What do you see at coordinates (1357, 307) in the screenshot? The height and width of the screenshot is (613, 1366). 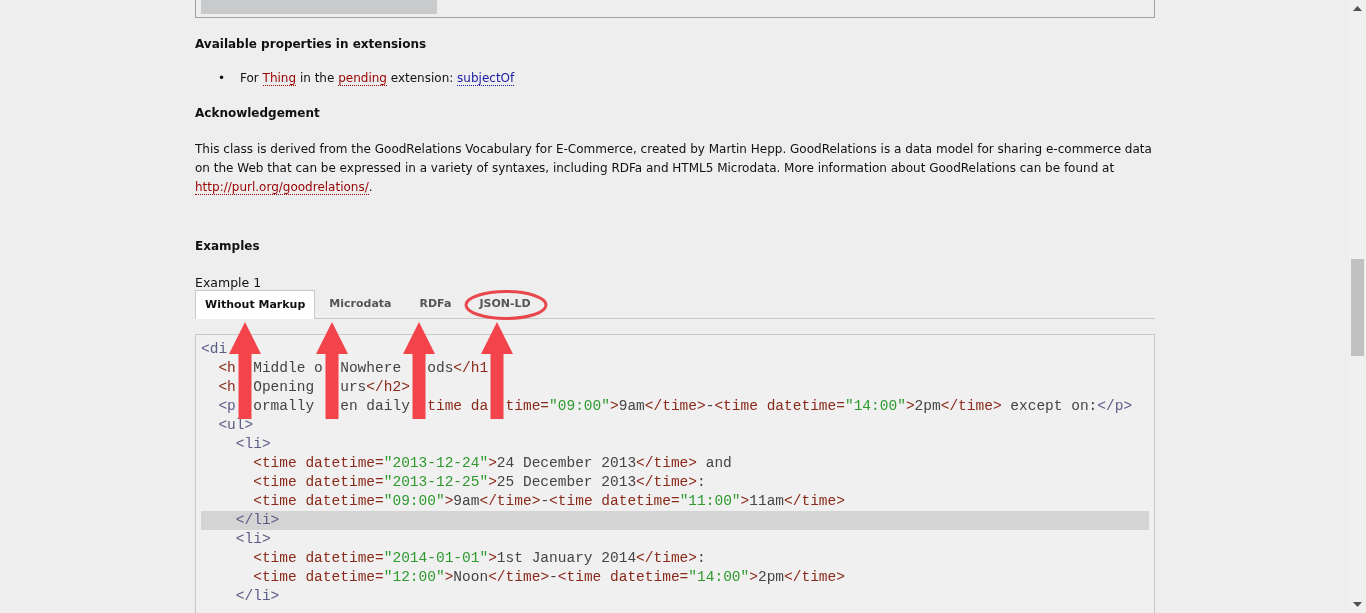 I see `scrollbar-thumb` at bounding box center [1357, 307].